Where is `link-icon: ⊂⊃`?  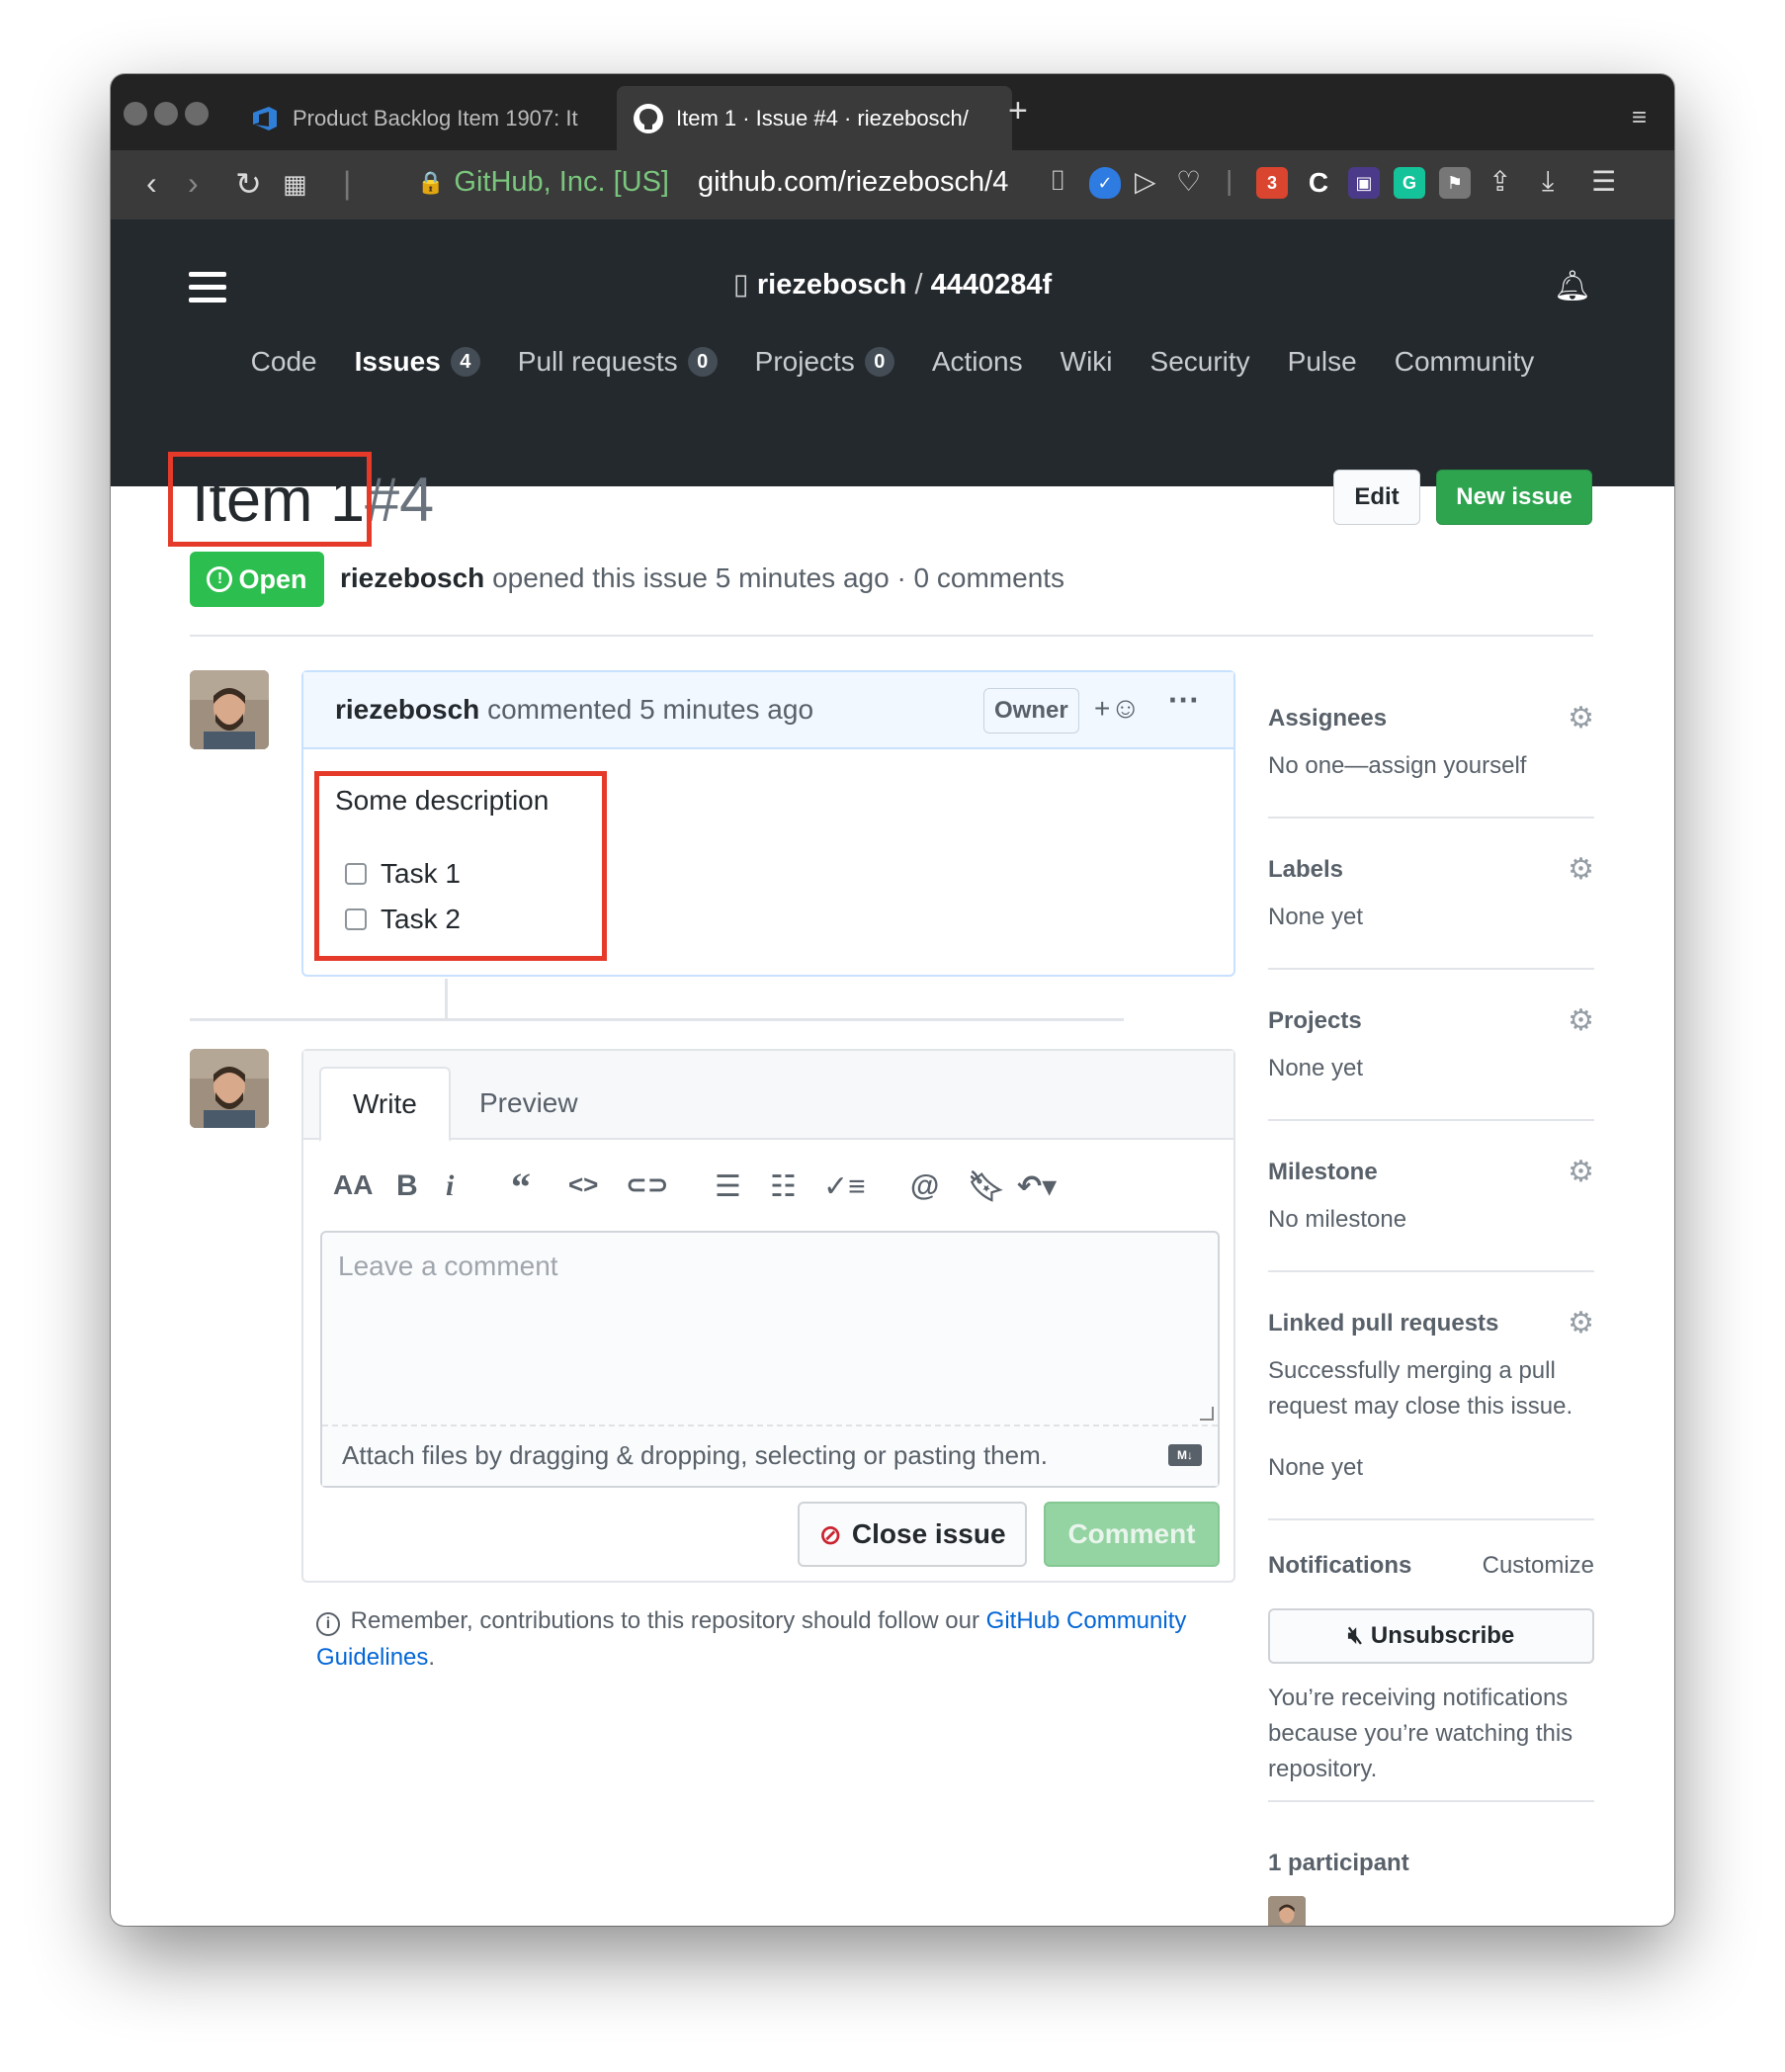
link-icon: ⊂⊃ is located at coordinates (647, 1184).